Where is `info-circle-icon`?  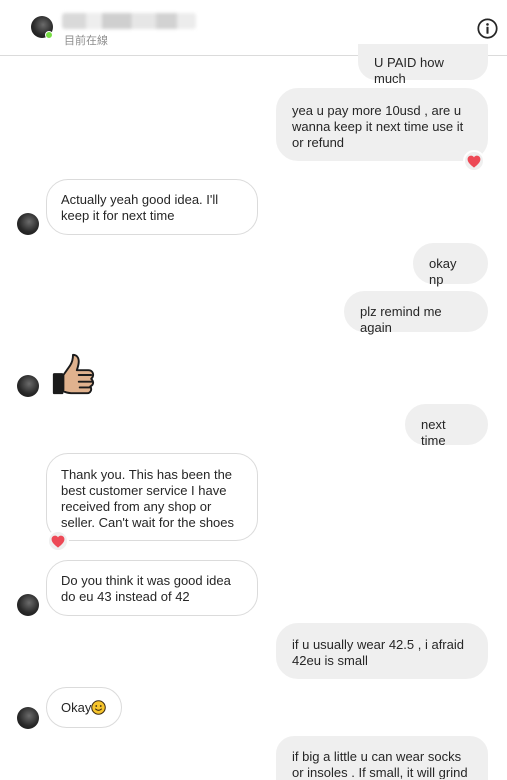 info-circle-icon is located at coordinates (487, 28).